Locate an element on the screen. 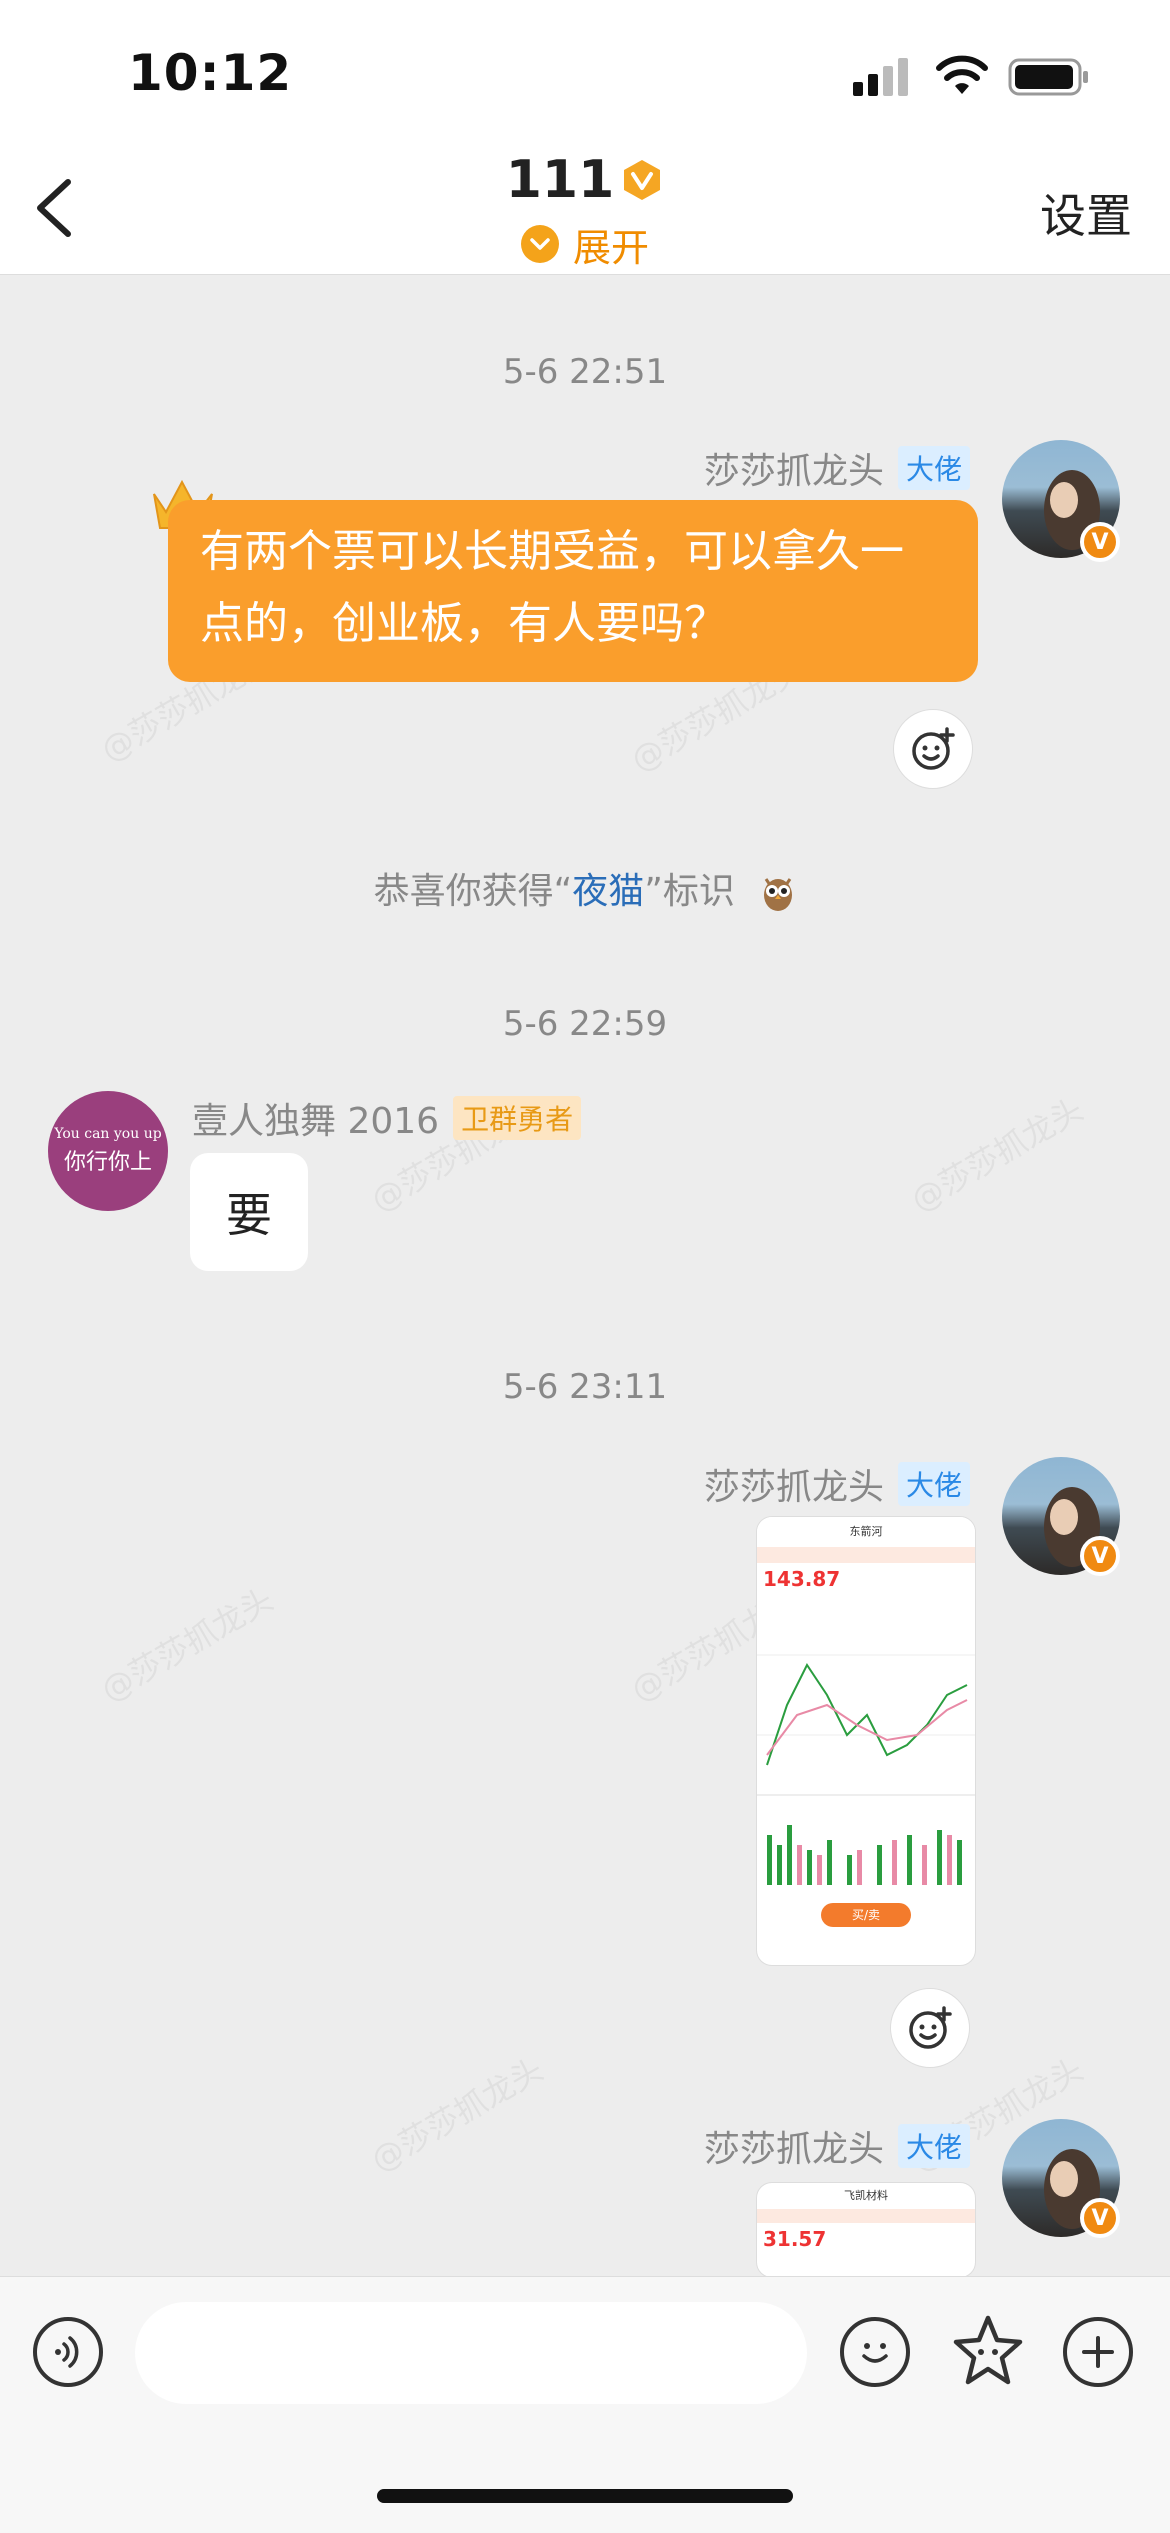  chat-title: 111 is located at coordinates (560, 180).